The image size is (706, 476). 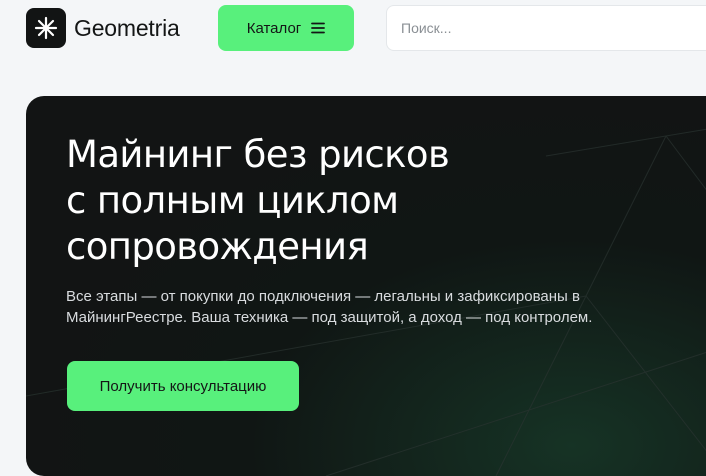 I want to click on get-consultation-button: Получить консультацию, so click(x=183, y=386).